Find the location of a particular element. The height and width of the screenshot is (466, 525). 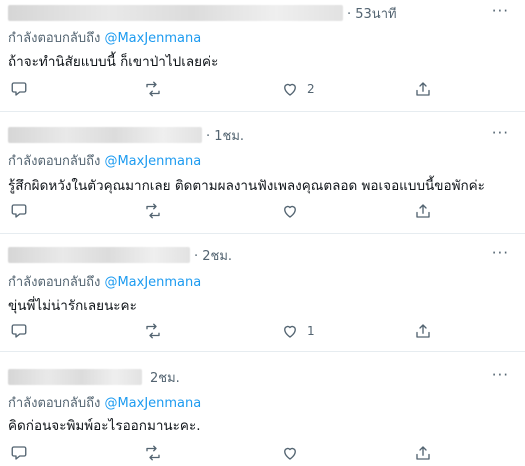

reply-text: คิดก่อนจะพิมพ์อะไรออกมานะคะ. is located at coordinates (104, 426).